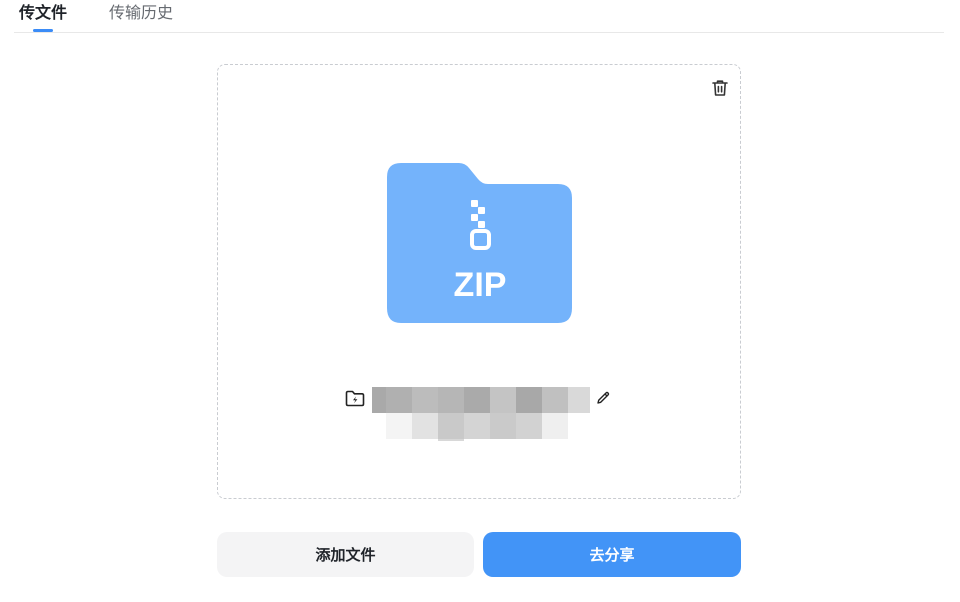  What do you see at coordinates (720, 88) in the screenshot?
I see `trash-icon` at bounding box center [720, 88].